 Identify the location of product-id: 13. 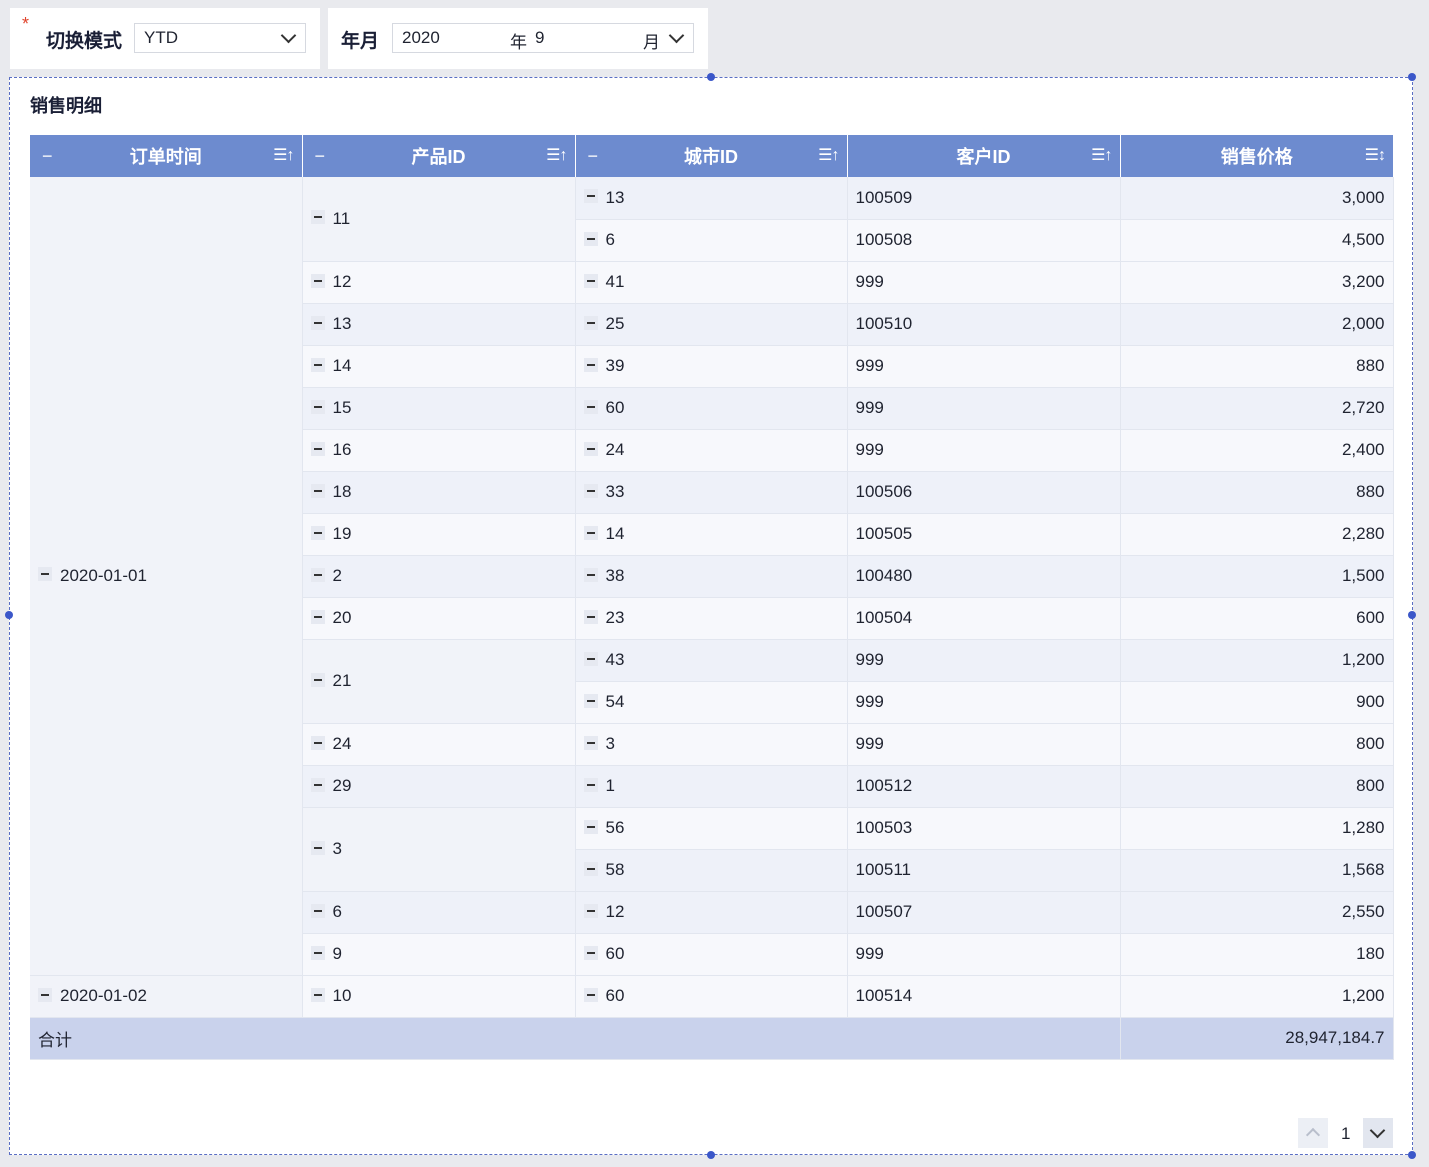
(342, 323).